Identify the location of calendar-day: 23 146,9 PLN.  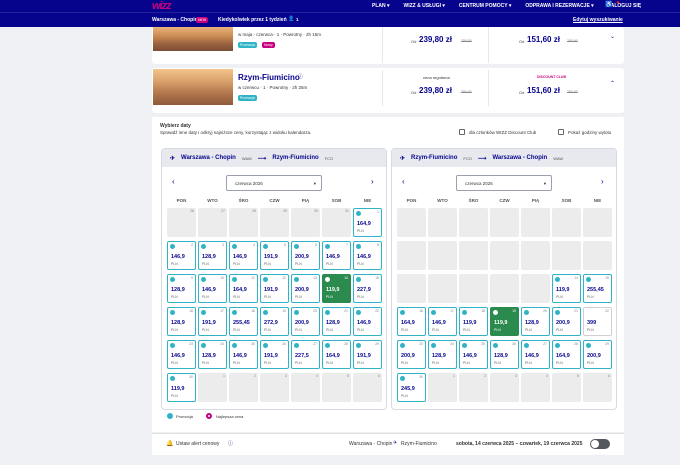
(181, 354).